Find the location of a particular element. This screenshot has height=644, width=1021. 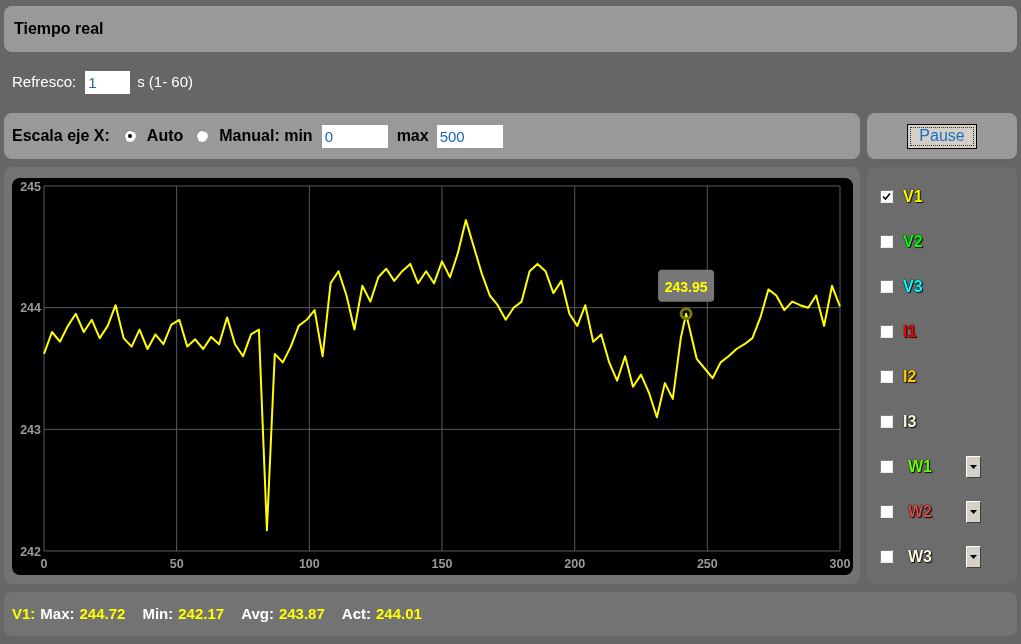

series-label: V1: is located at coordinates (24, 613).